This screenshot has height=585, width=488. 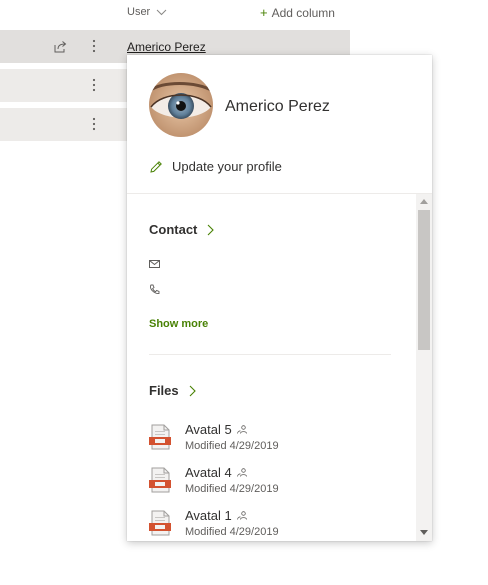 I want to click on column-header-user-label: User, so click(x=139, y=12).